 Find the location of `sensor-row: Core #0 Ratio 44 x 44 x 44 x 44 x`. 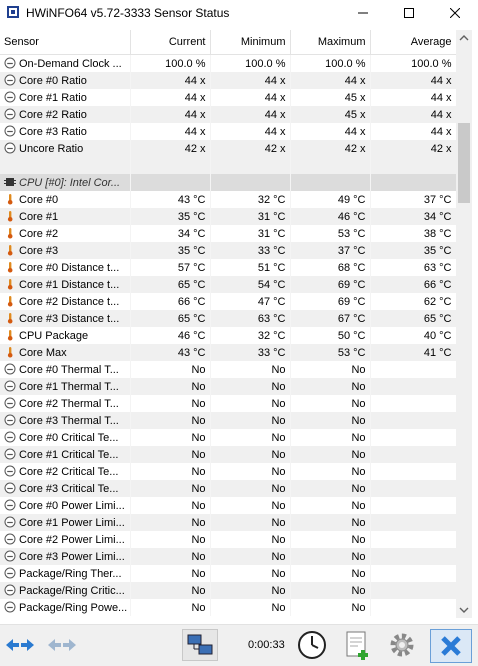

sensor-row: Core #0 Ratio 44 x 44 x 44 x 44 x is located at coordinates (228, 80).